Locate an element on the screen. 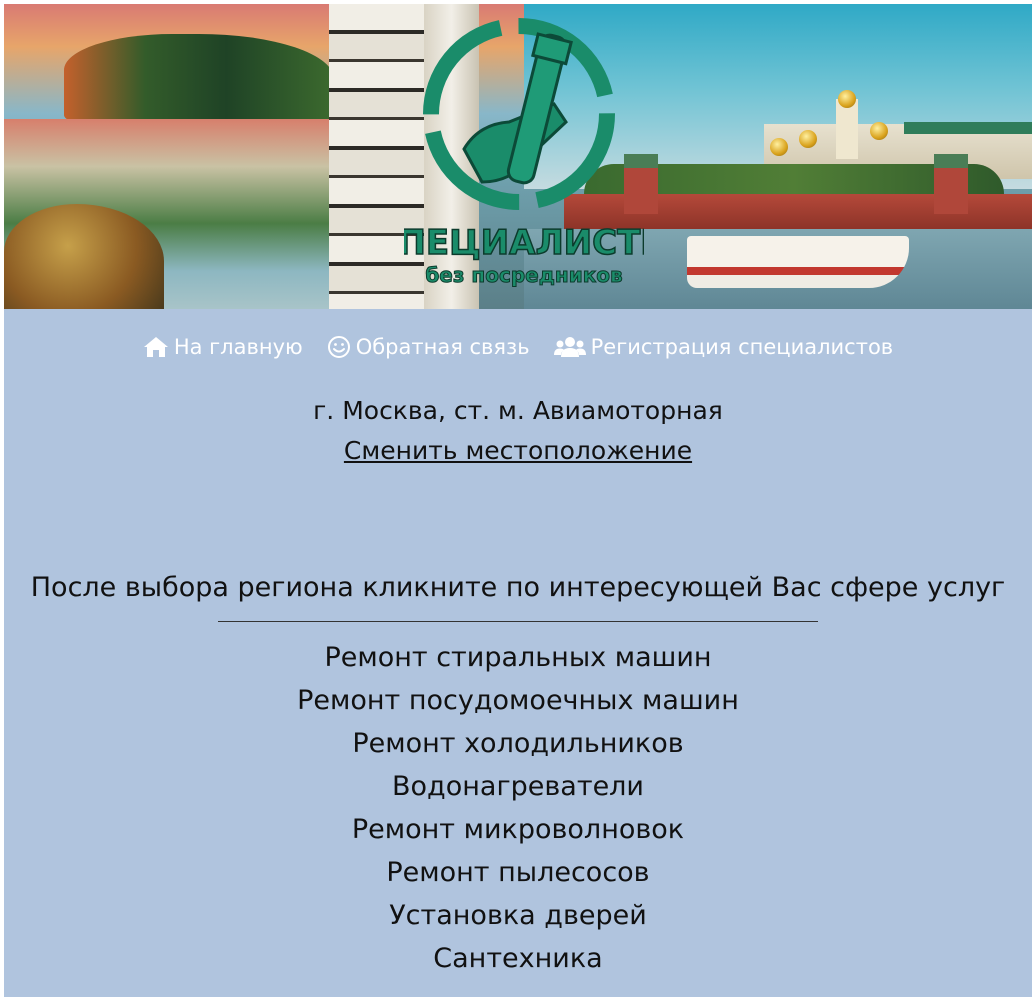 The width and height of the screenshot is (1036, 1001). nav-home-link: На главную is located at coordinates (223, 347).